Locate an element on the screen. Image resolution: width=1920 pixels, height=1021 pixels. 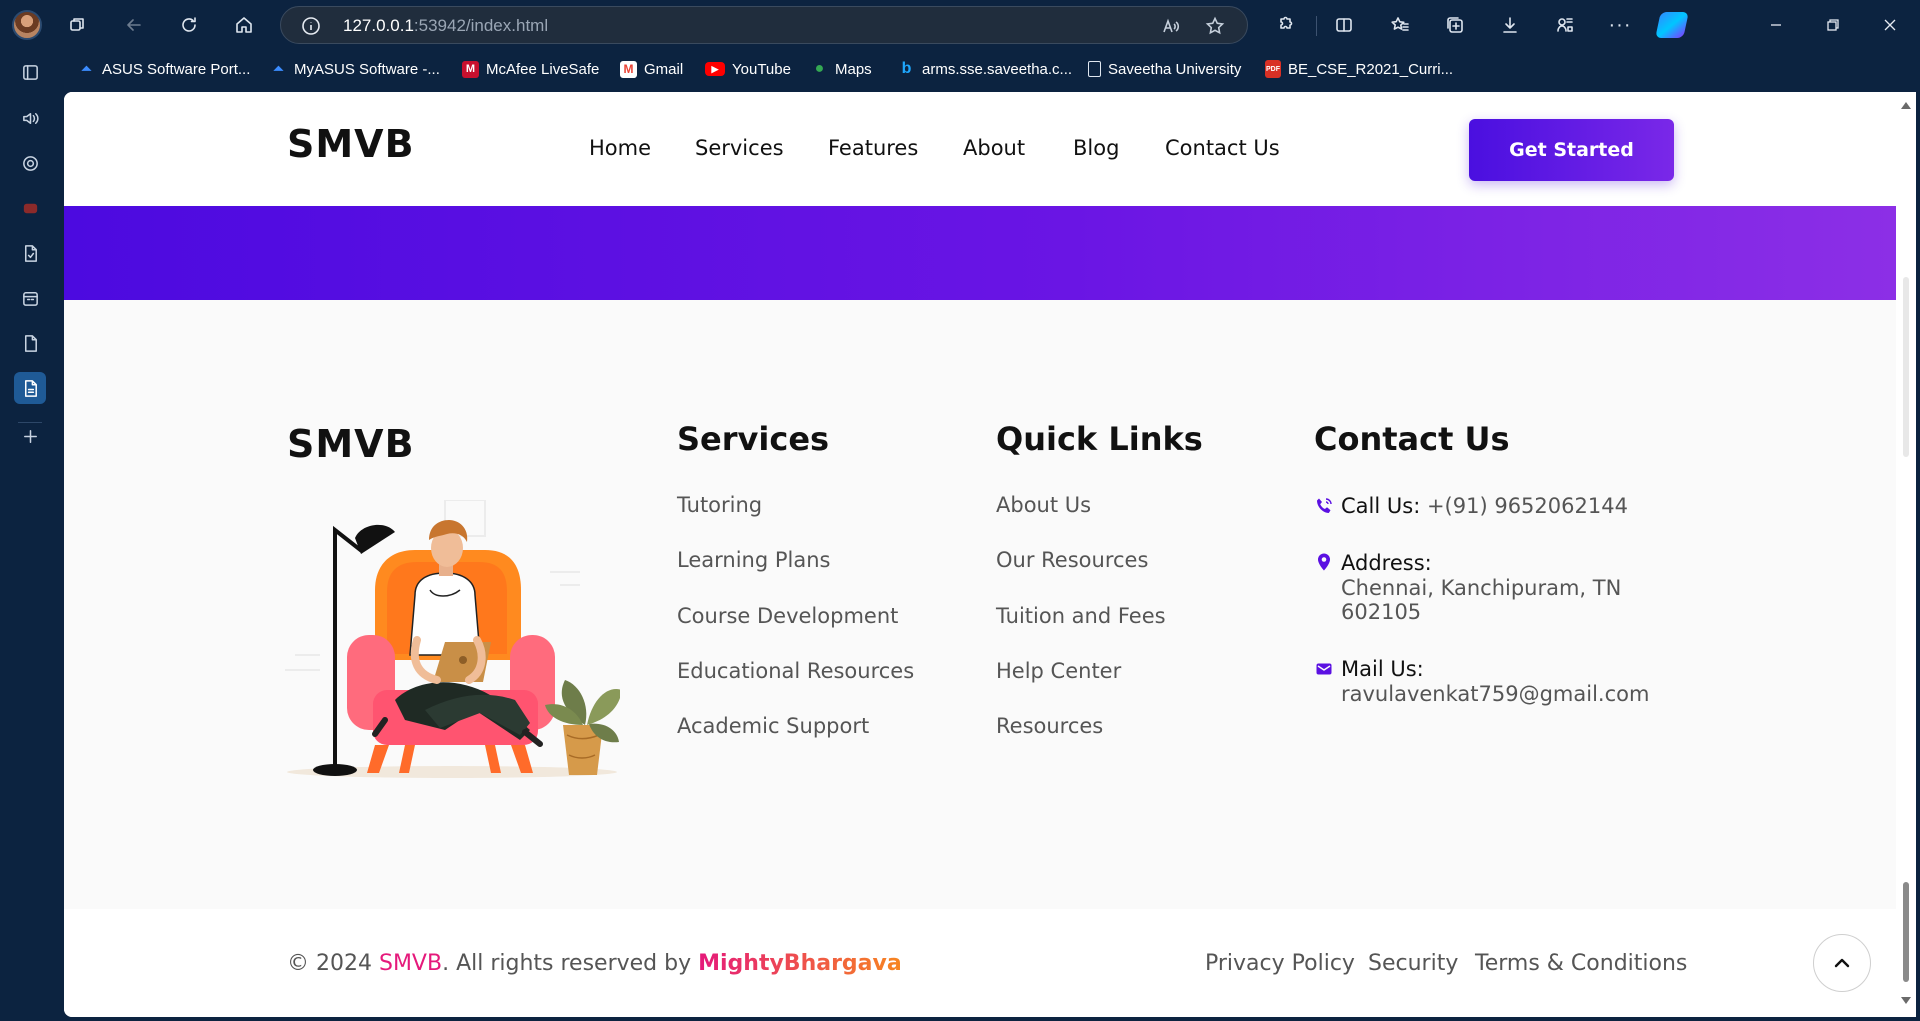
footer-link-about-us: About Us is located at coordinates (1043, 505).